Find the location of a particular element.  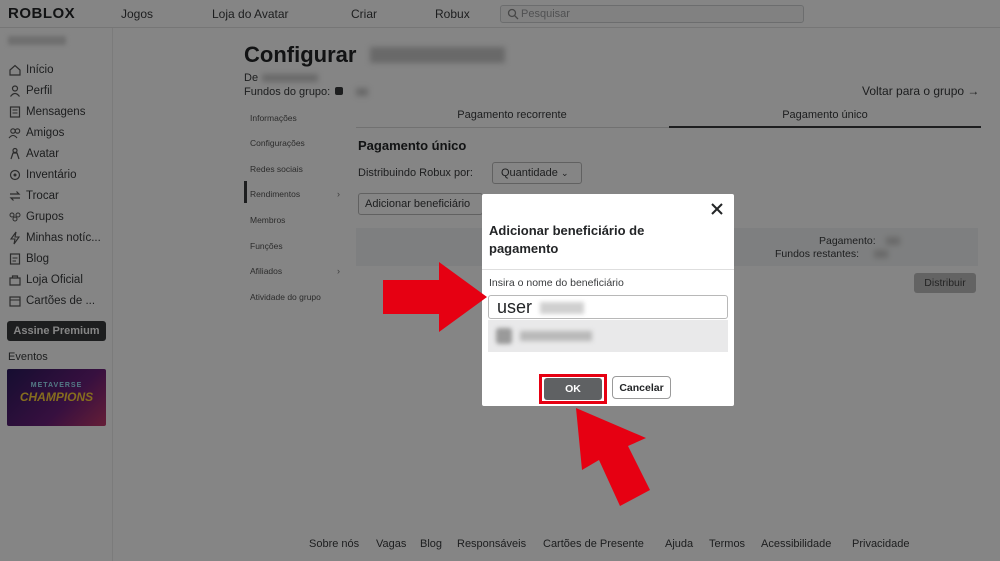

input-text-redacted is located at coordinates (562, 308).